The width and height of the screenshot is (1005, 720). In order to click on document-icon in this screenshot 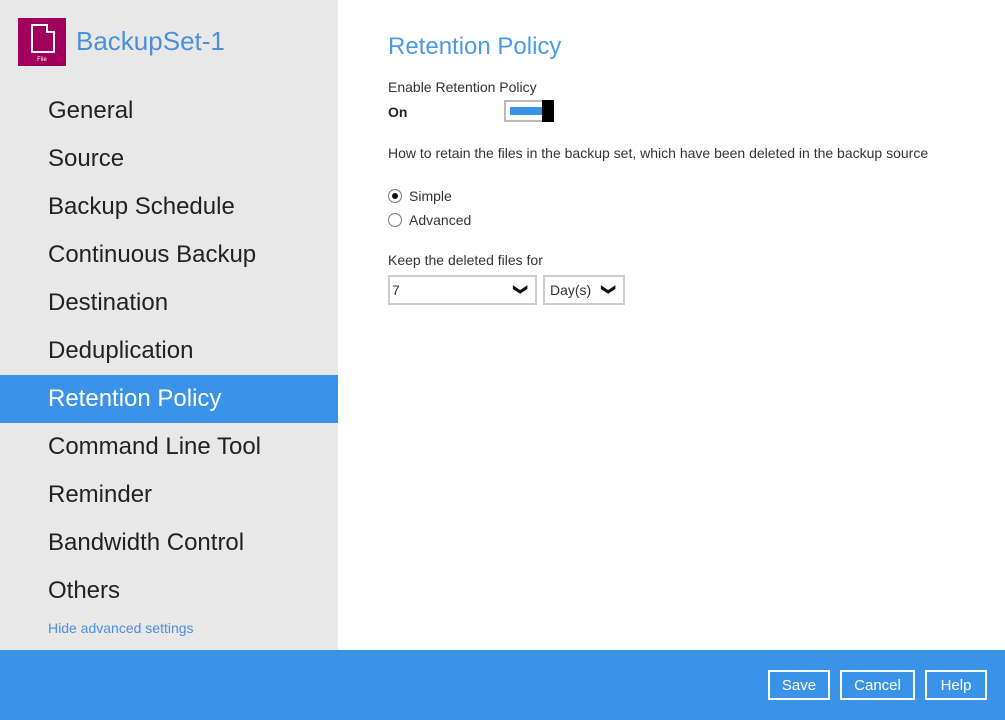, I will do `click(43, 38)`.